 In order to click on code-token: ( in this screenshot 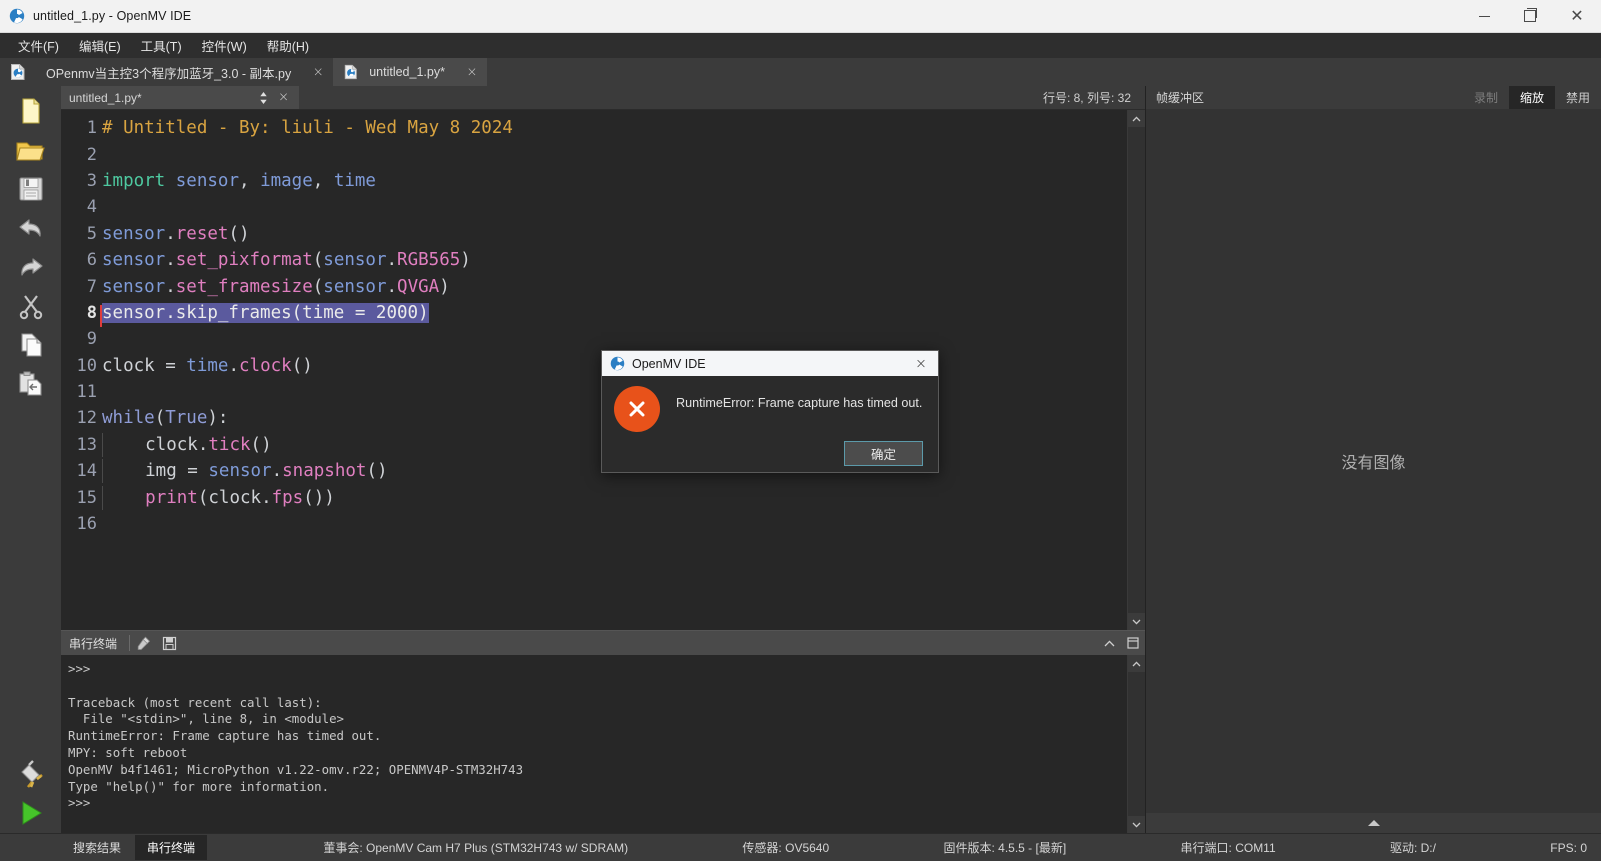, I will do `click(318, 260)`.